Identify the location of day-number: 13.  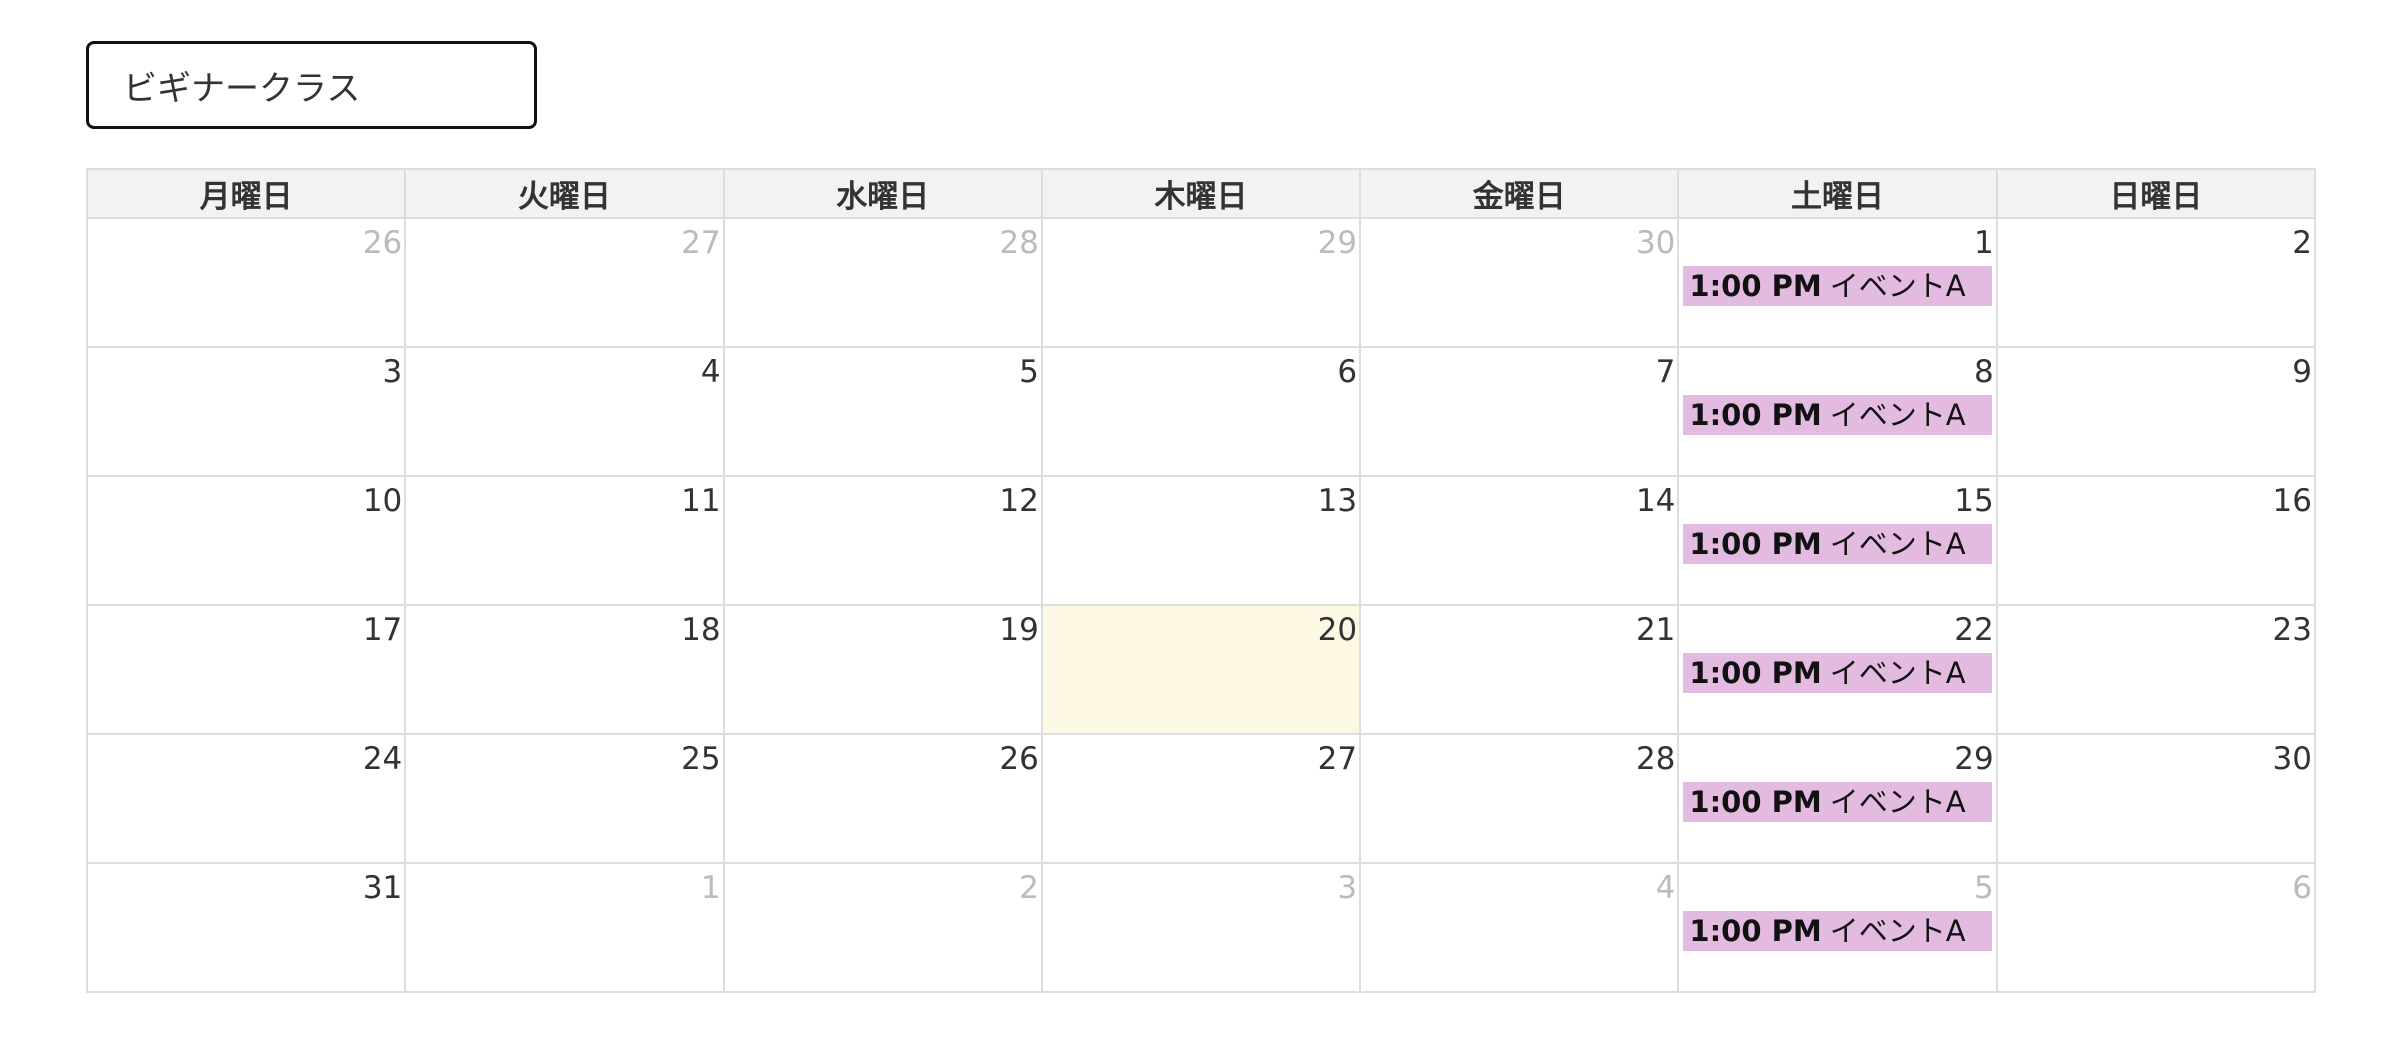
(1337, 501).